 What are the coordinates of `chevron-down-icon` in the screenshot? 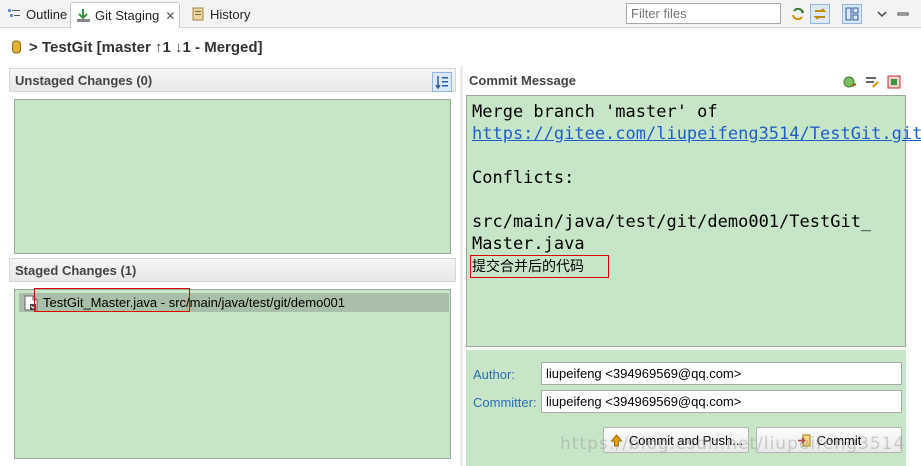 It's located at (882, 14).